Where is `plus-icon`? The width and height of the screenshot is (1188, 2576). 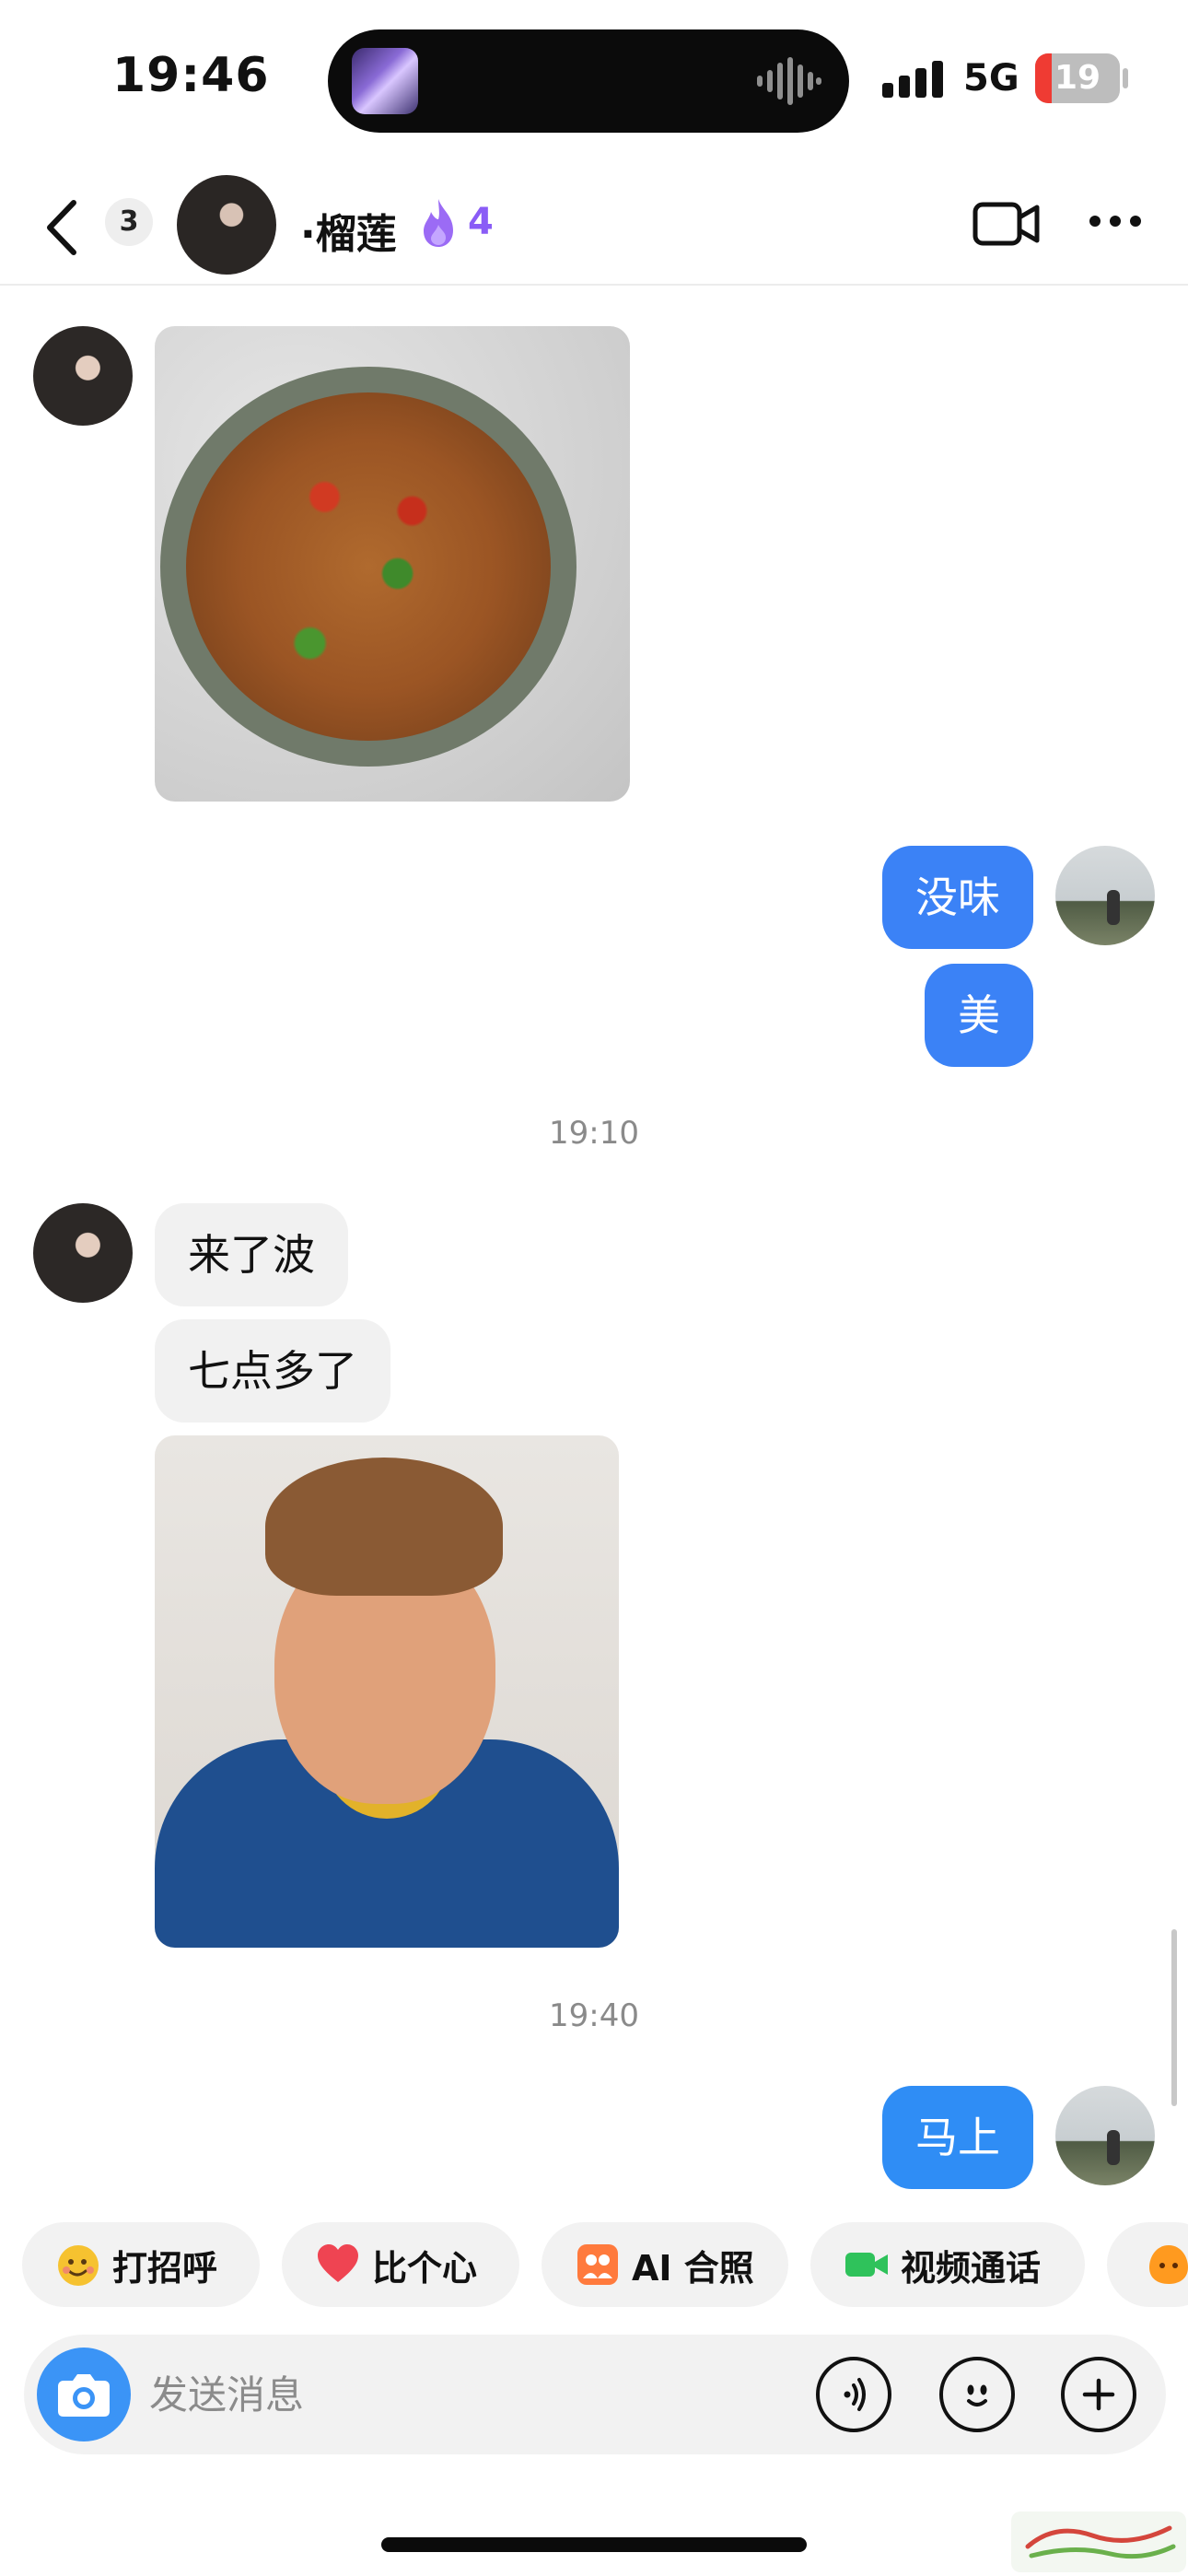 plus-icon is located at coordinates (1098, 2394).